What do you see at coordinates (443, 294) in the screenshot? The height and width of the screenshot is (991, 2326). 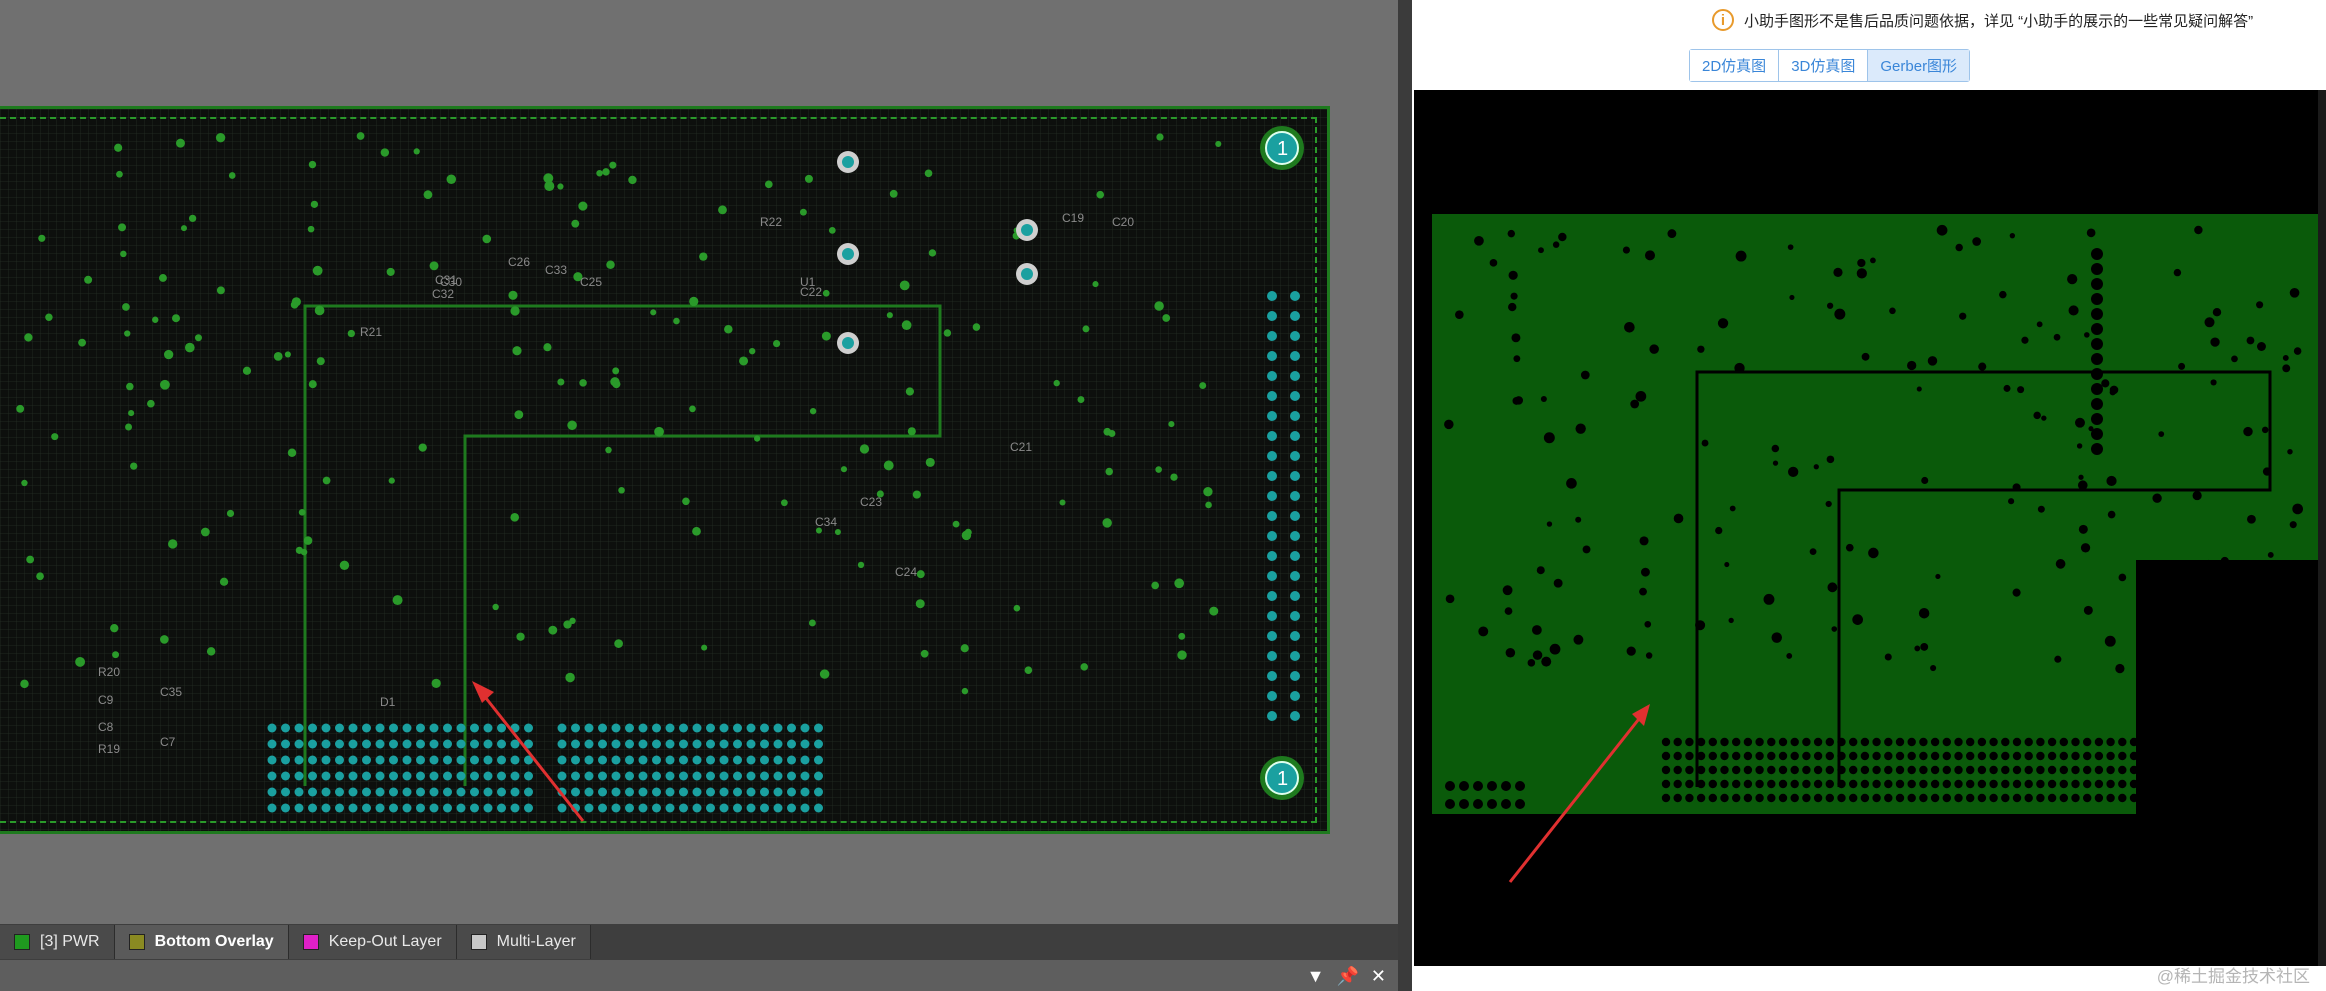 I see `silkscreen-label: C32` at bounding box center [443, 294].